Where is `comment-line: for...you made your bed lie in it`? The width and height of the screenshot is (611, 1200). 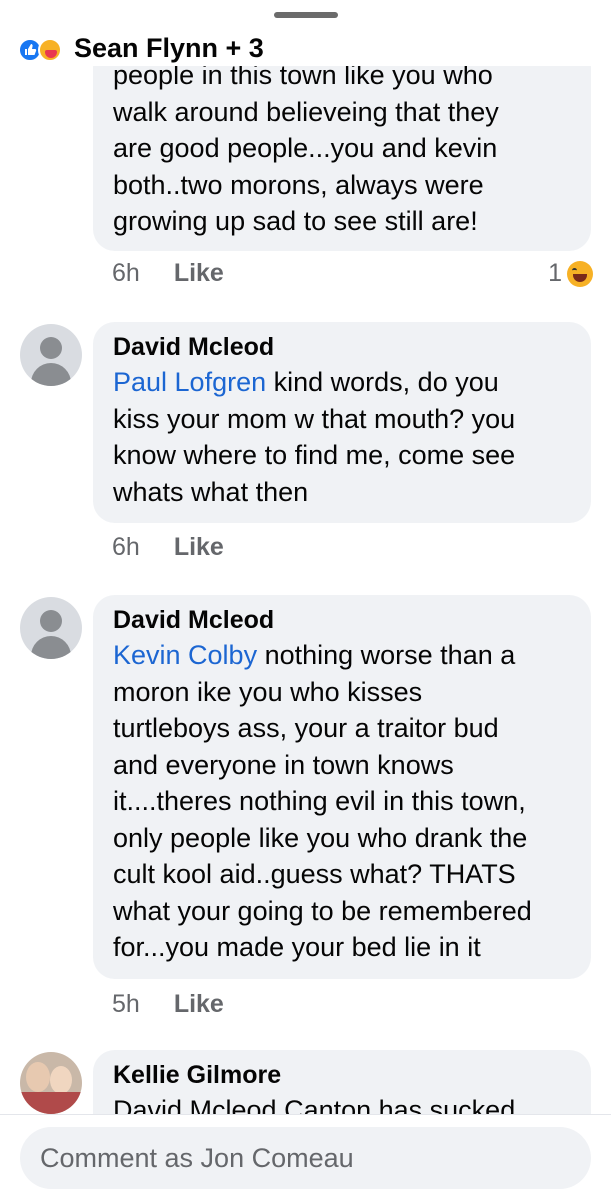 comment-line: for...you made your bed lie in it is located at coordinates (297, 947).